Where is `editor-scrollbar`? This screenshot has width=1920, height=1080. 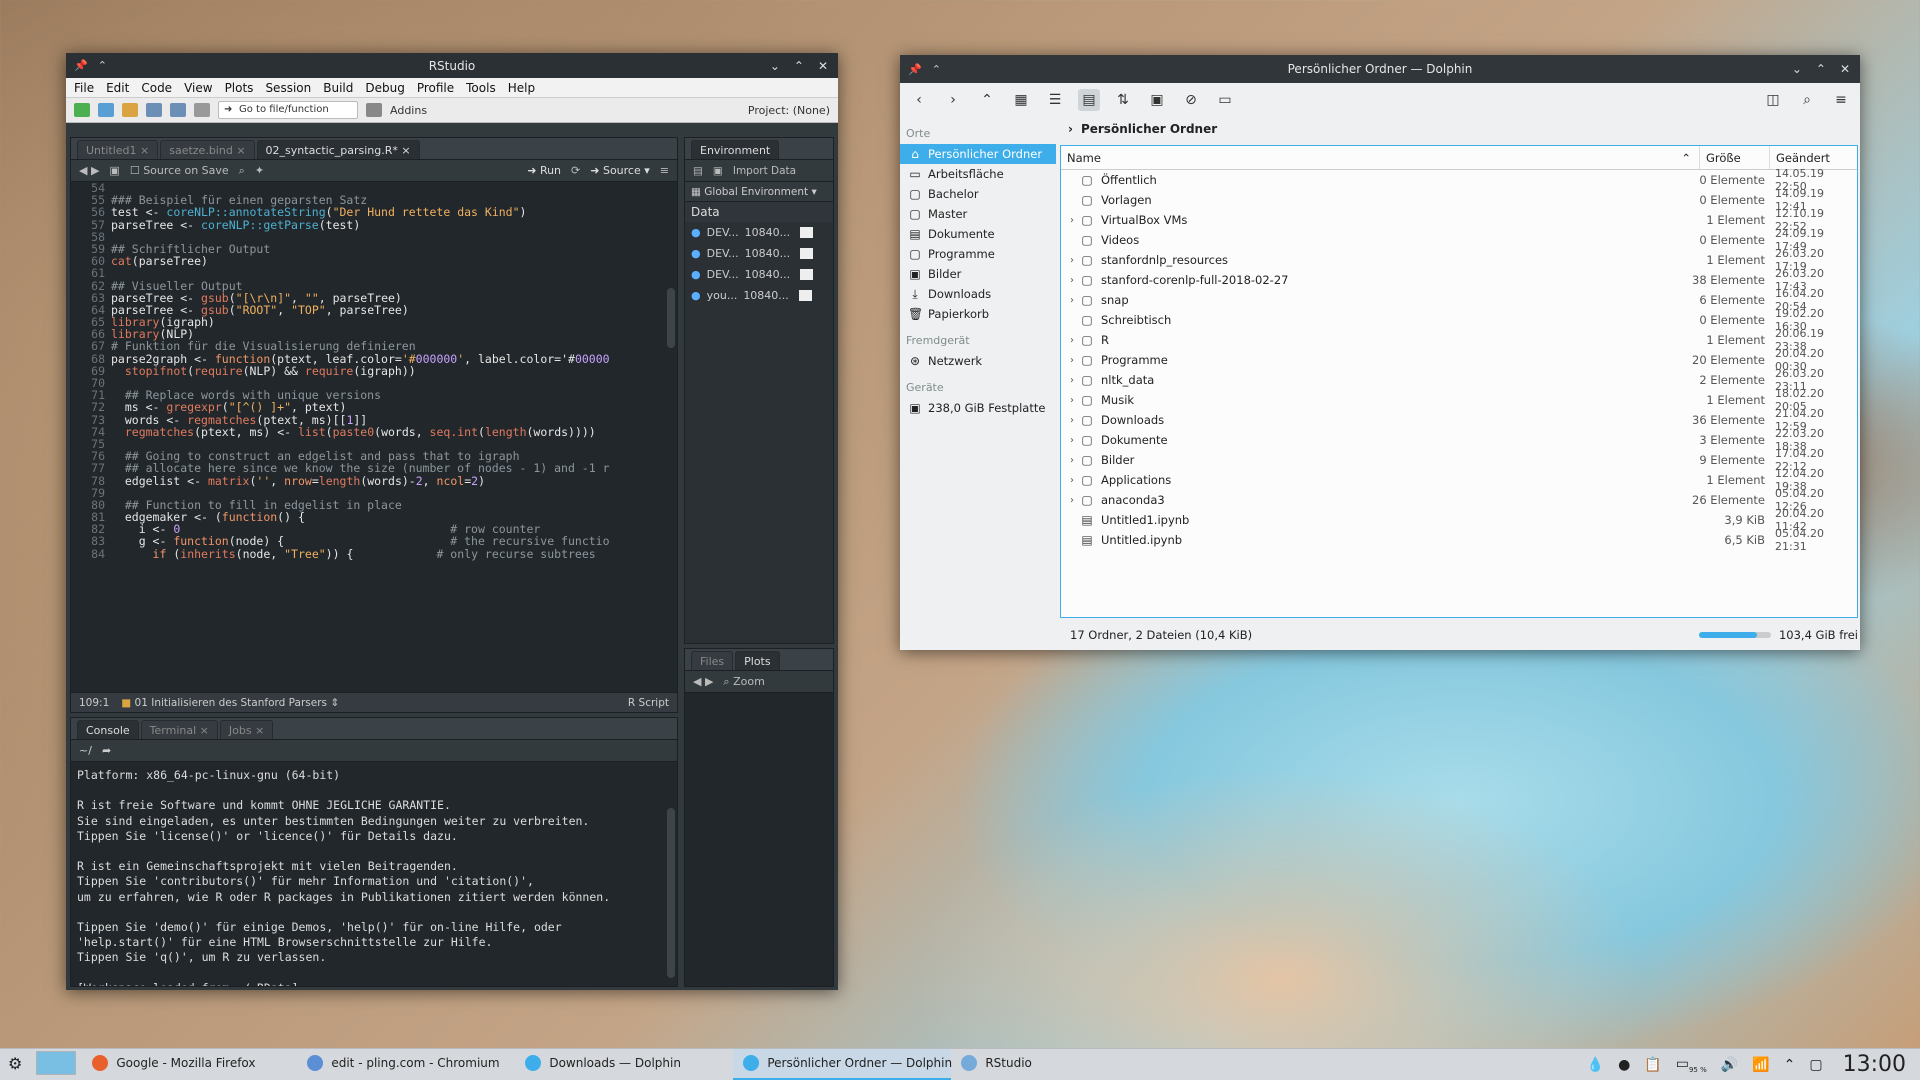
editor-scrollbar is located at coordinates (671, 318).